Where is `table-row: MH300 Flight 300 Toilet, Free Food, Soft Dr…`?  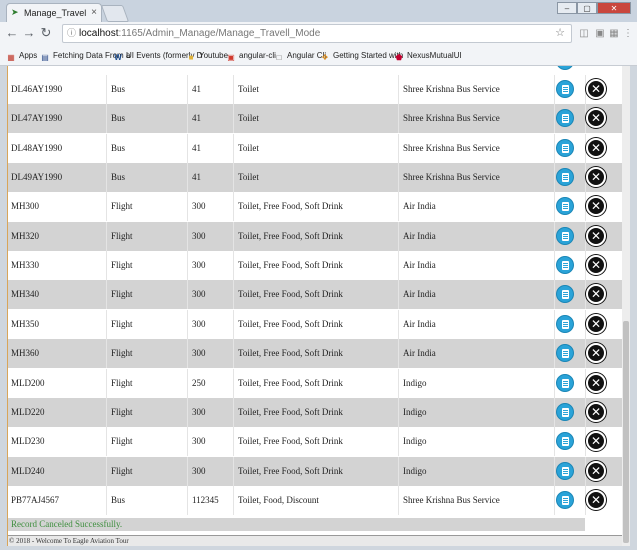 table-row: MH300 Flight 300 Toilet, Free Food, Soft Dr… is located at coordinates (315, 206).